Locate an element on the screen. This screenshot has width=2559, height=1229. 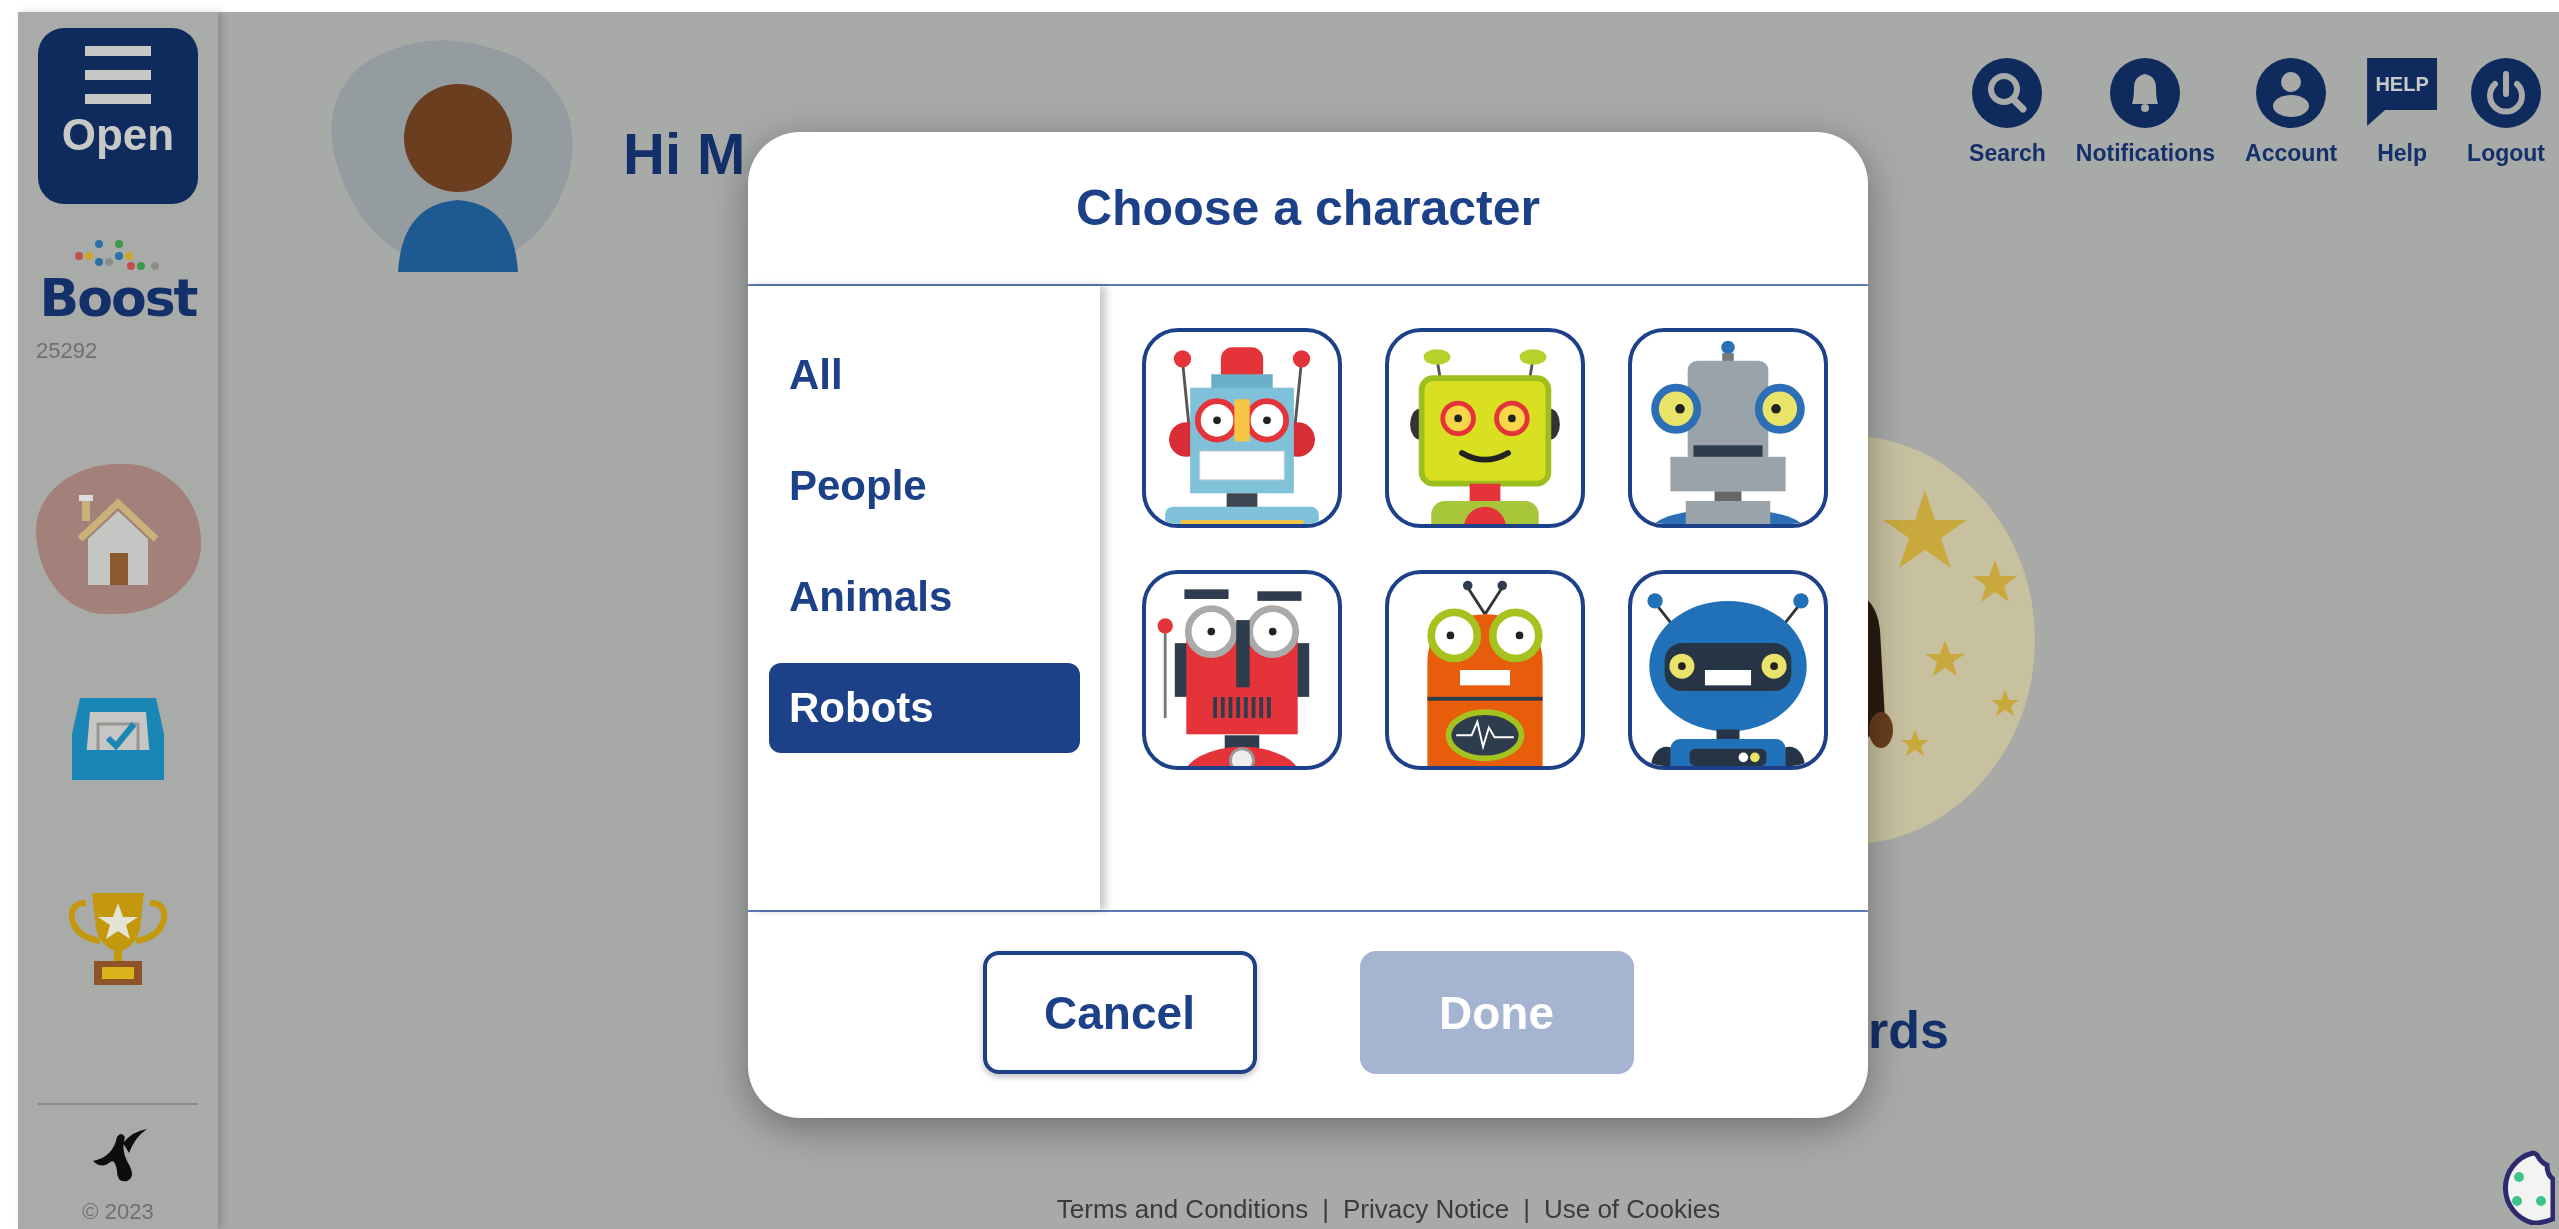
dialog-title: Choose a character is located at coordinates (1308, 208).